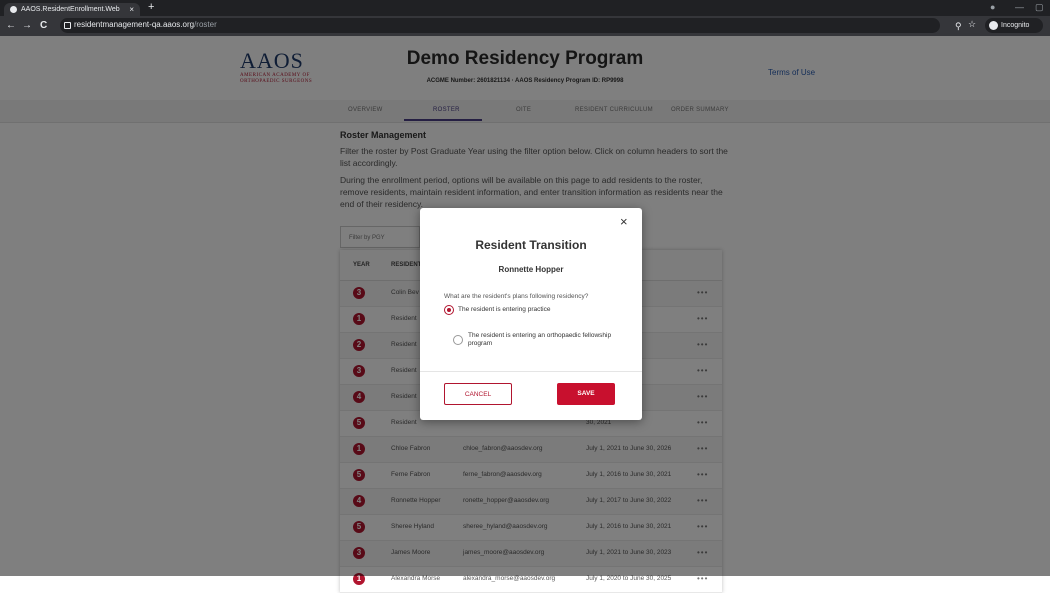 The width and height of the screenshot is (1050, 593). What do you see at coordinates (13, 9) in the screenshot?
I see `site-favicon-icon` at bounding box center [13, 9].